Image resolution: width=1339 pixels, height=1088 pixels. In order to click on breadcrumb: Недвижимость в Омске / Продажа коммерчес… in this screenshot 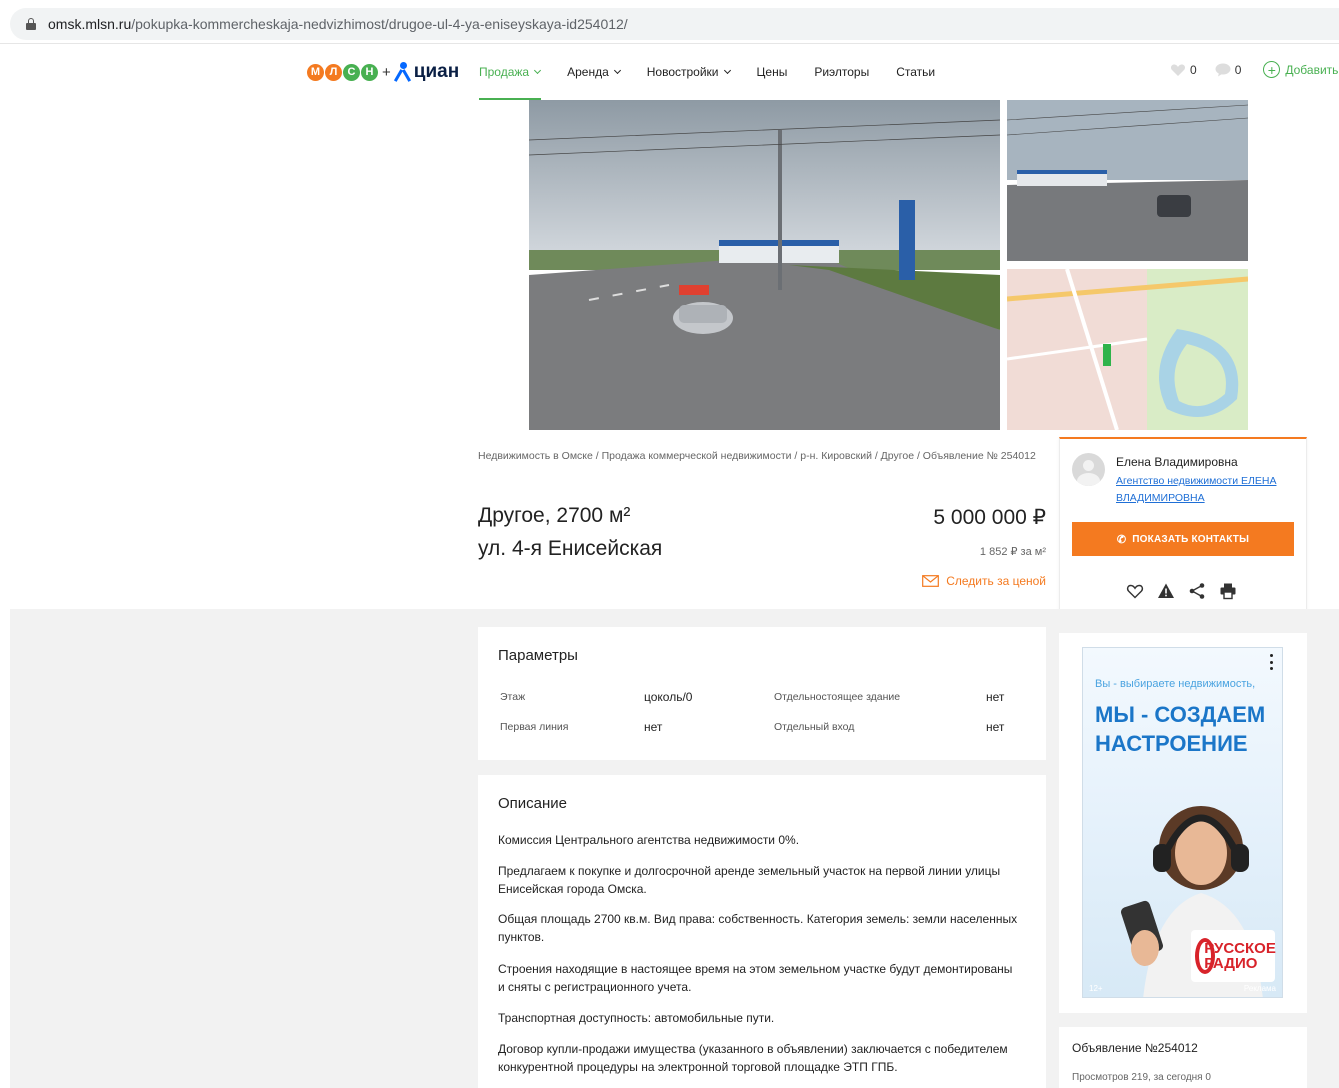, I will do `click(763, 456)`.